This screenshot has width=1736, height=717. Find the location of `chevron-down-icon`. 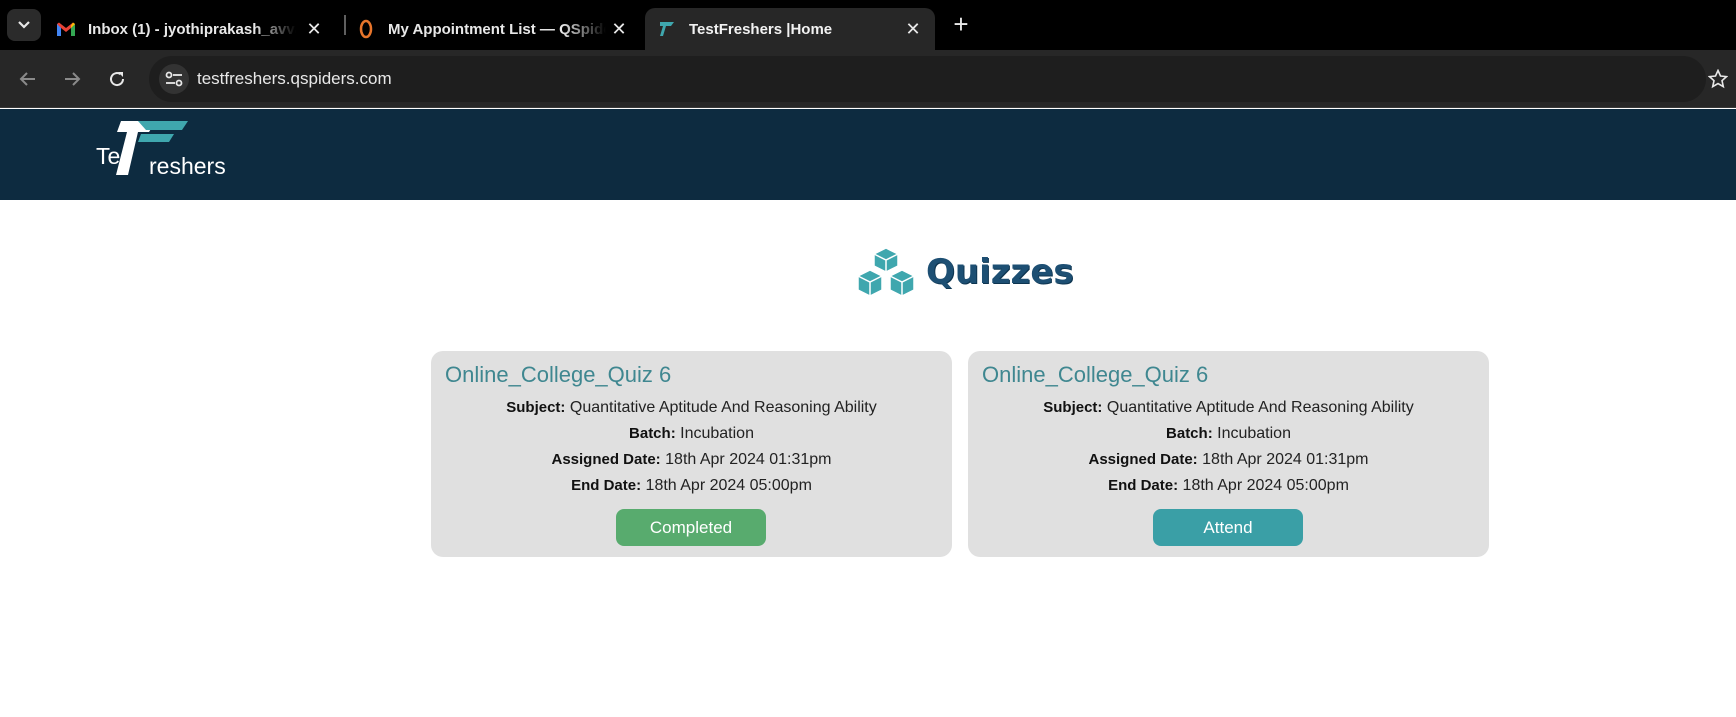

chevron-down-icon is located at coordinates (24, 25).